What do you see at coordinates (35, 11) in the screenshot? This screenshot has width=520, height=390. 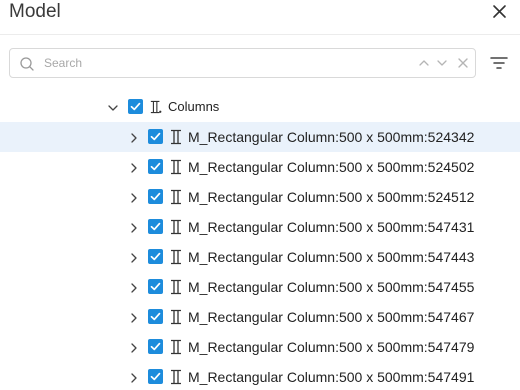 I see `panel-title: Model` at bounding box center [35, 11].